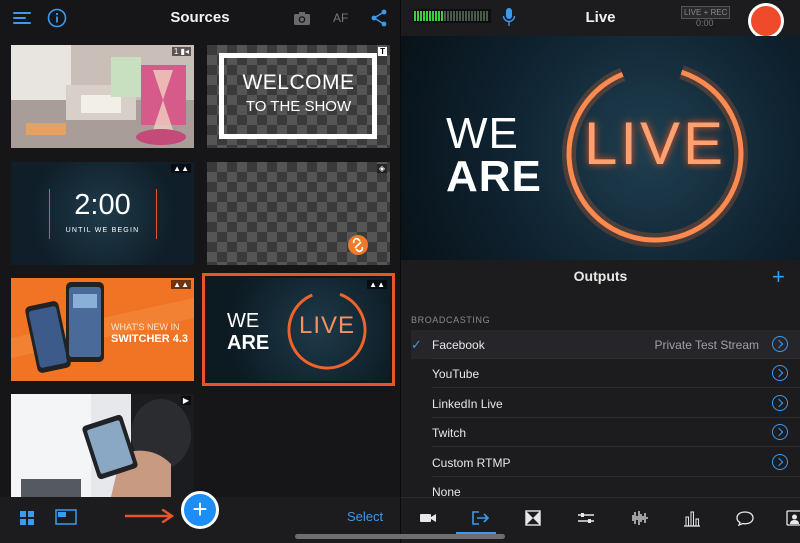  I want to click on camera-icon, so click(302, 18).